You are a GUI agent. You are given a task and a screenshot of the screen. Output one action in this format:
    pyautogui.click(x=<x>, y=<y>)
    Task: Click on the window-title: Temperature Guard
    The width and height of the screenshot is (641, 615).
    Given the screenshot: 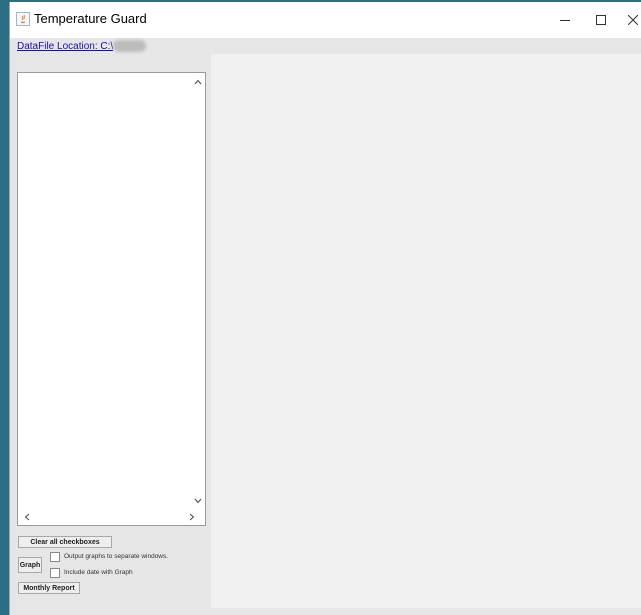 What is the action you would take?
    pyautogui.click(x=90, y=18)
    